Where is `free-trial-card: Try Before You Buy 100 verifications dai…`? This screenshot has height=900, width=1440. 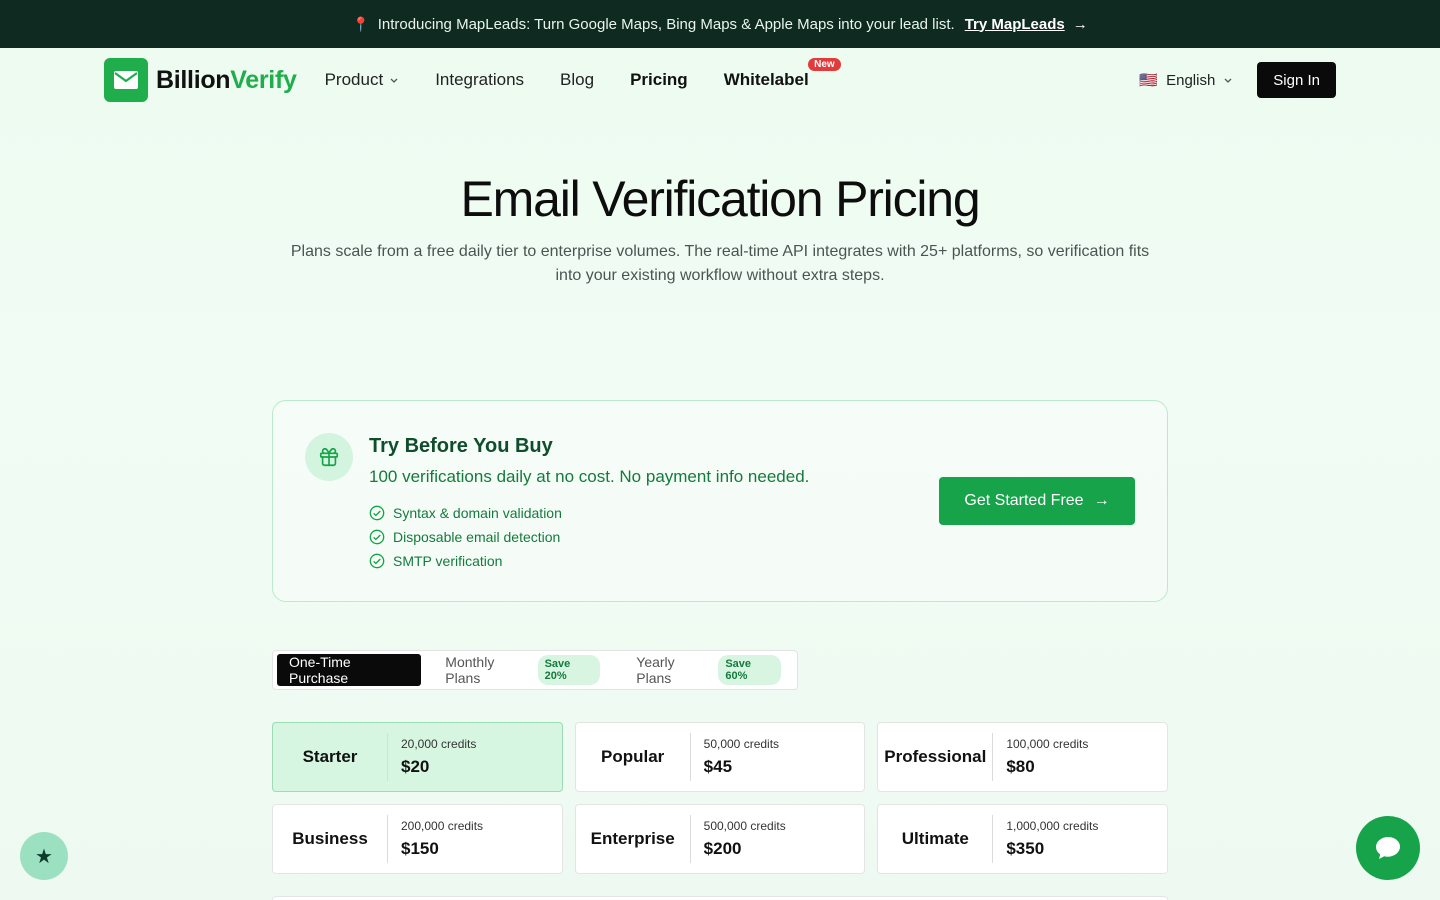
free-trial-card: Try Before You Buy 100 verifications dai… is located at coordinates (720, 501).